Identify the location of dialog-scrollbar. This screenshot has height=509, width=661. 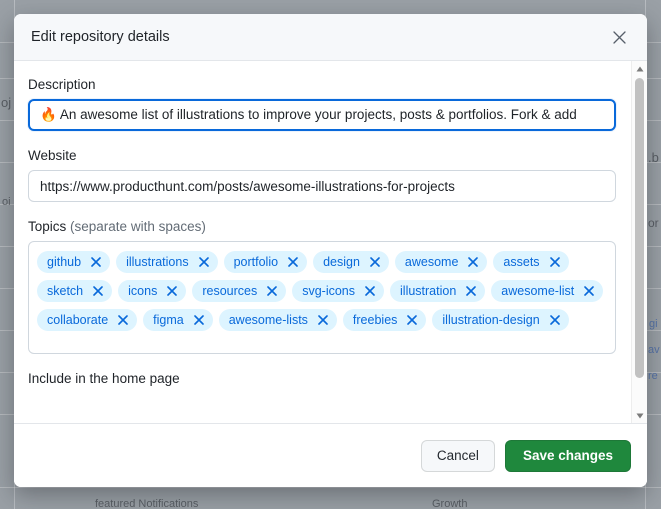
(639, 242).